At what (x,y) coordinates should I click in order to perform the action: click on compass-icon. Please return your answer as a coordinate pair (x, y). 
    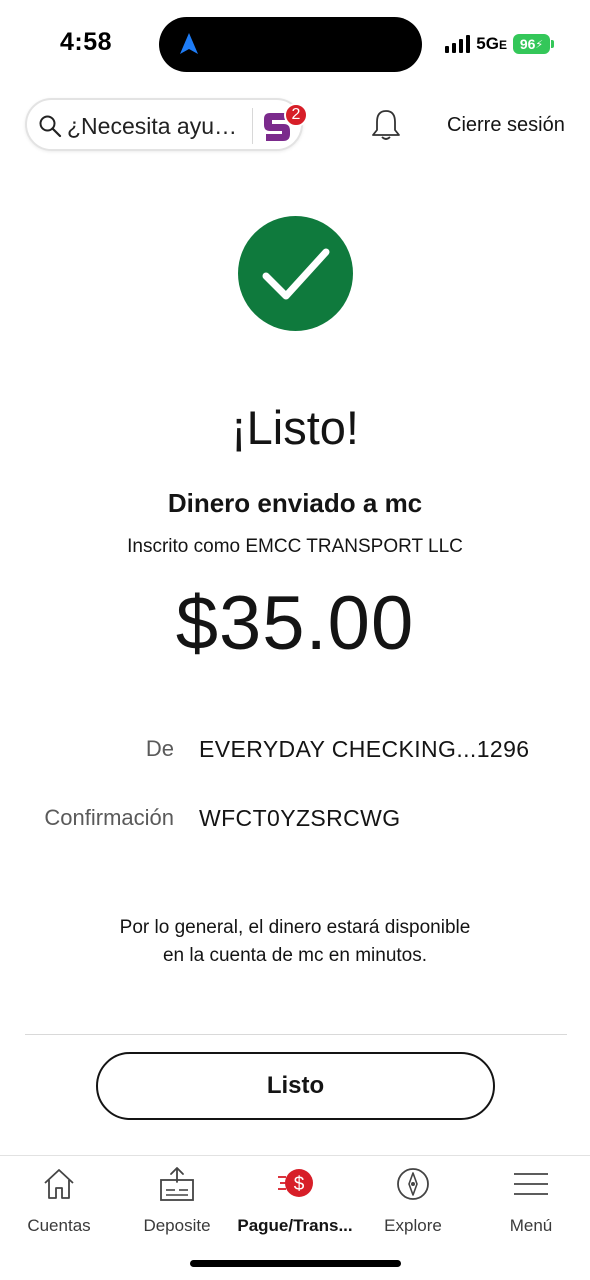
    Looking at the image, I should click on (413, 1184).